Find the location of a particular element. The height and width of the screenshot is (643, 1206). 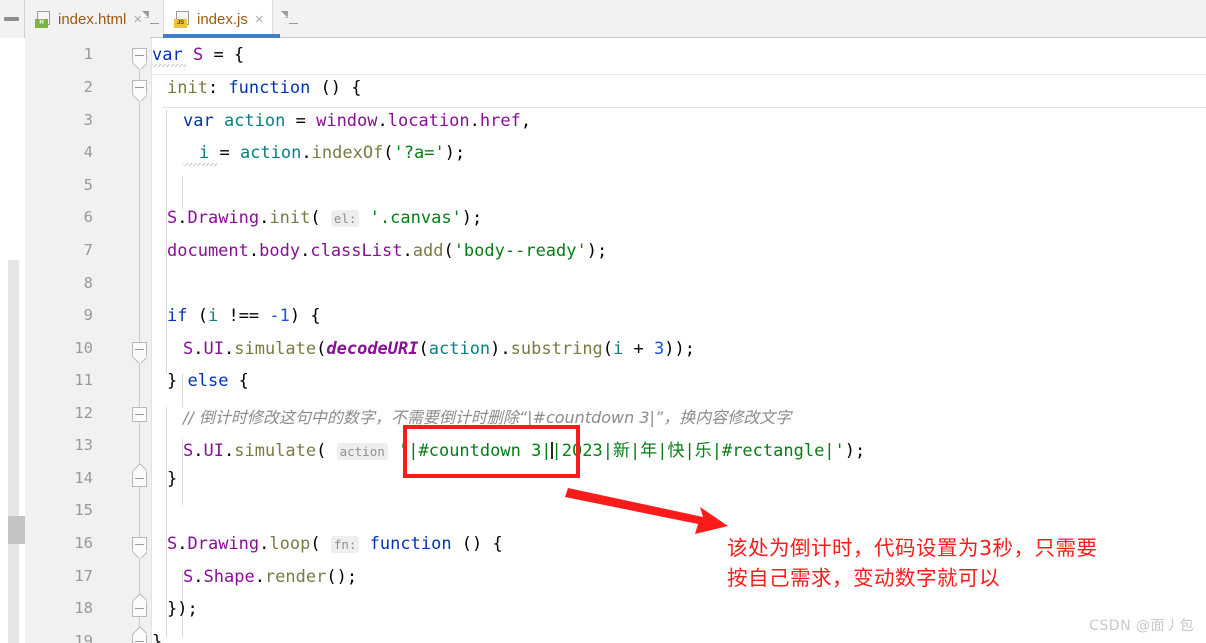

token-property: Drawing is located at coordinates (223, 218).